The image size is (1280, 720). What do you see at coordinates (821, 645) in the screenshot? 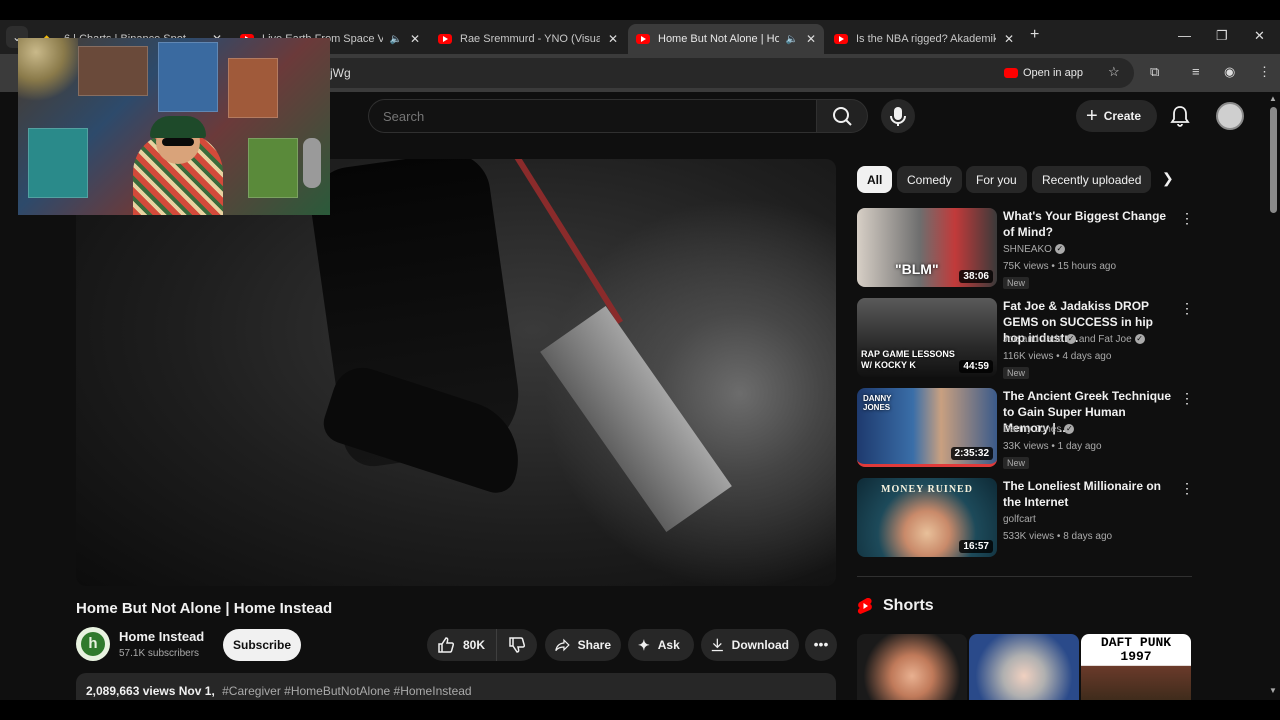
I see `more-actions-icon: •••` at bounding box center [821, 645].